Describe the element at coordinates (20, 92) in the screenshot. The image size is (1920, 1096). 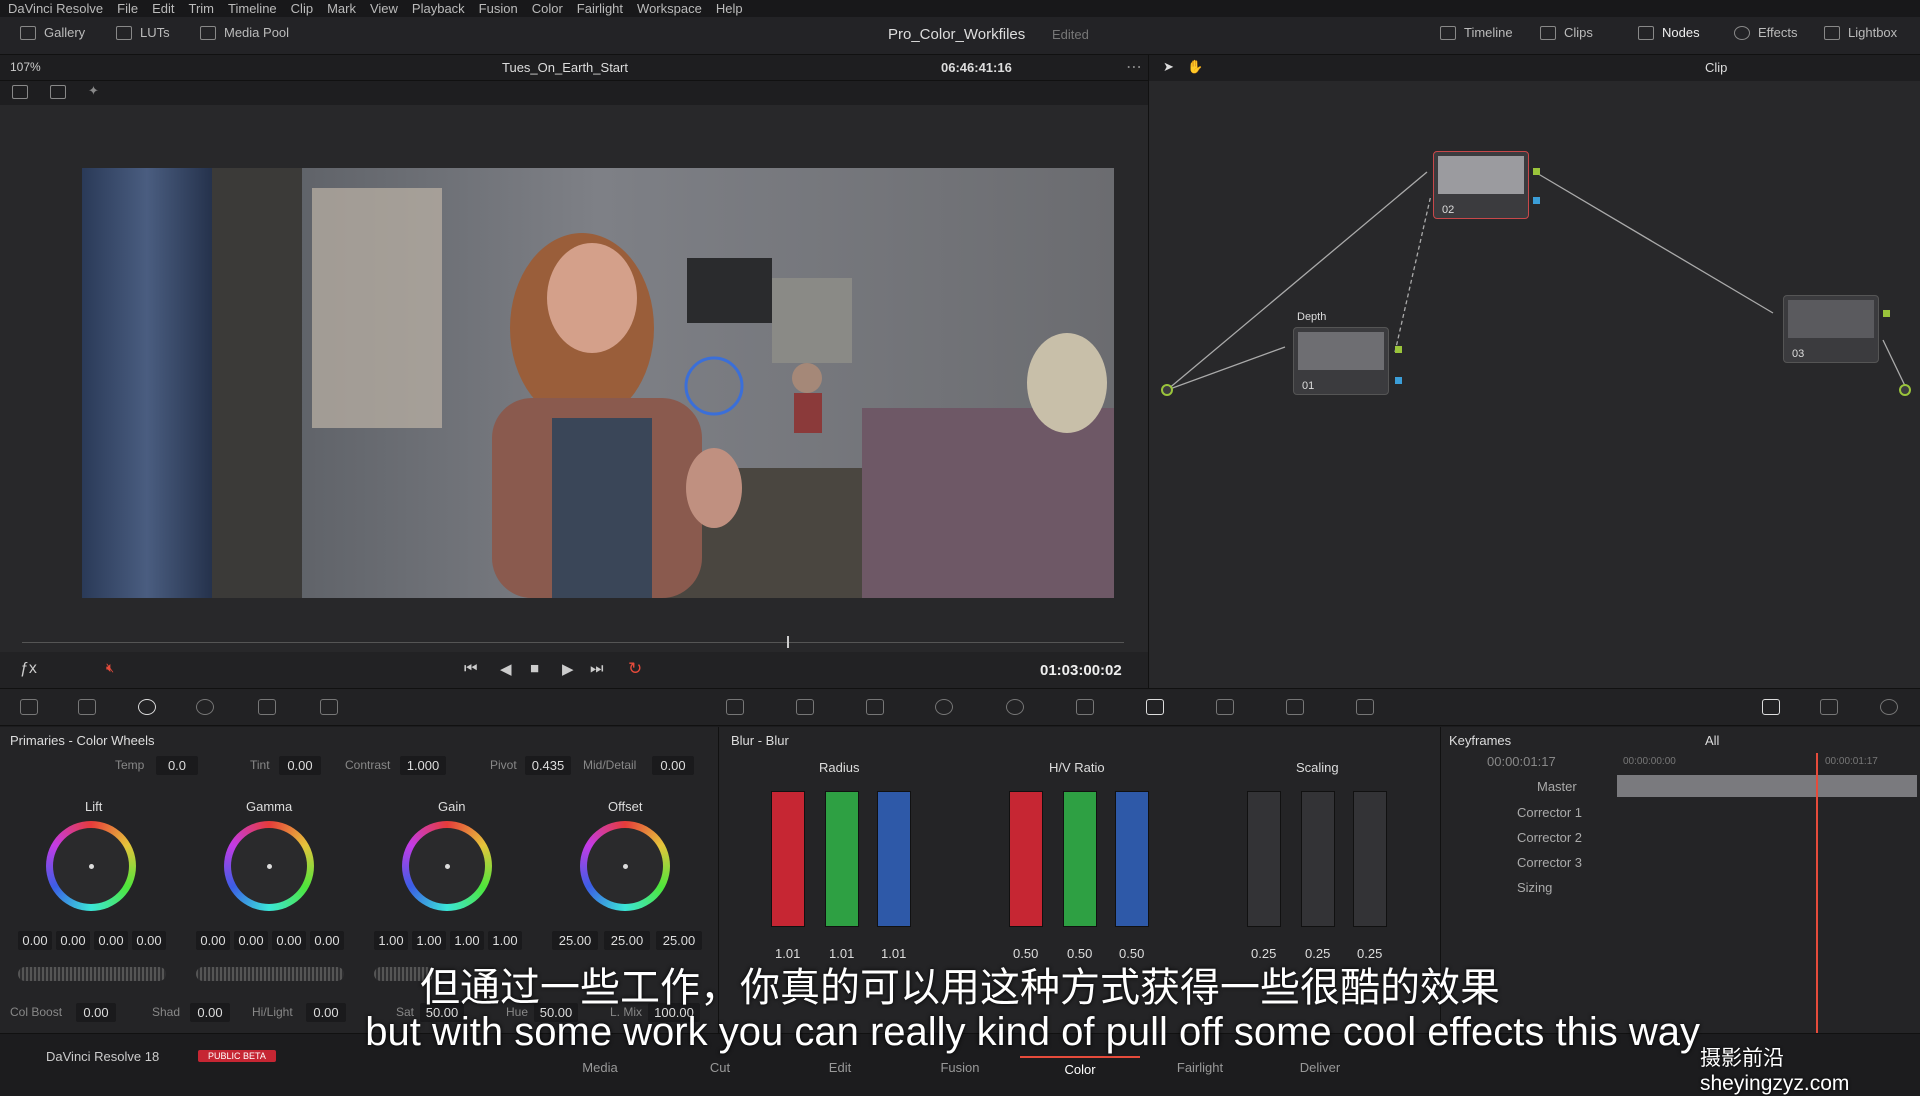
I see `single-view-icon` at that location.